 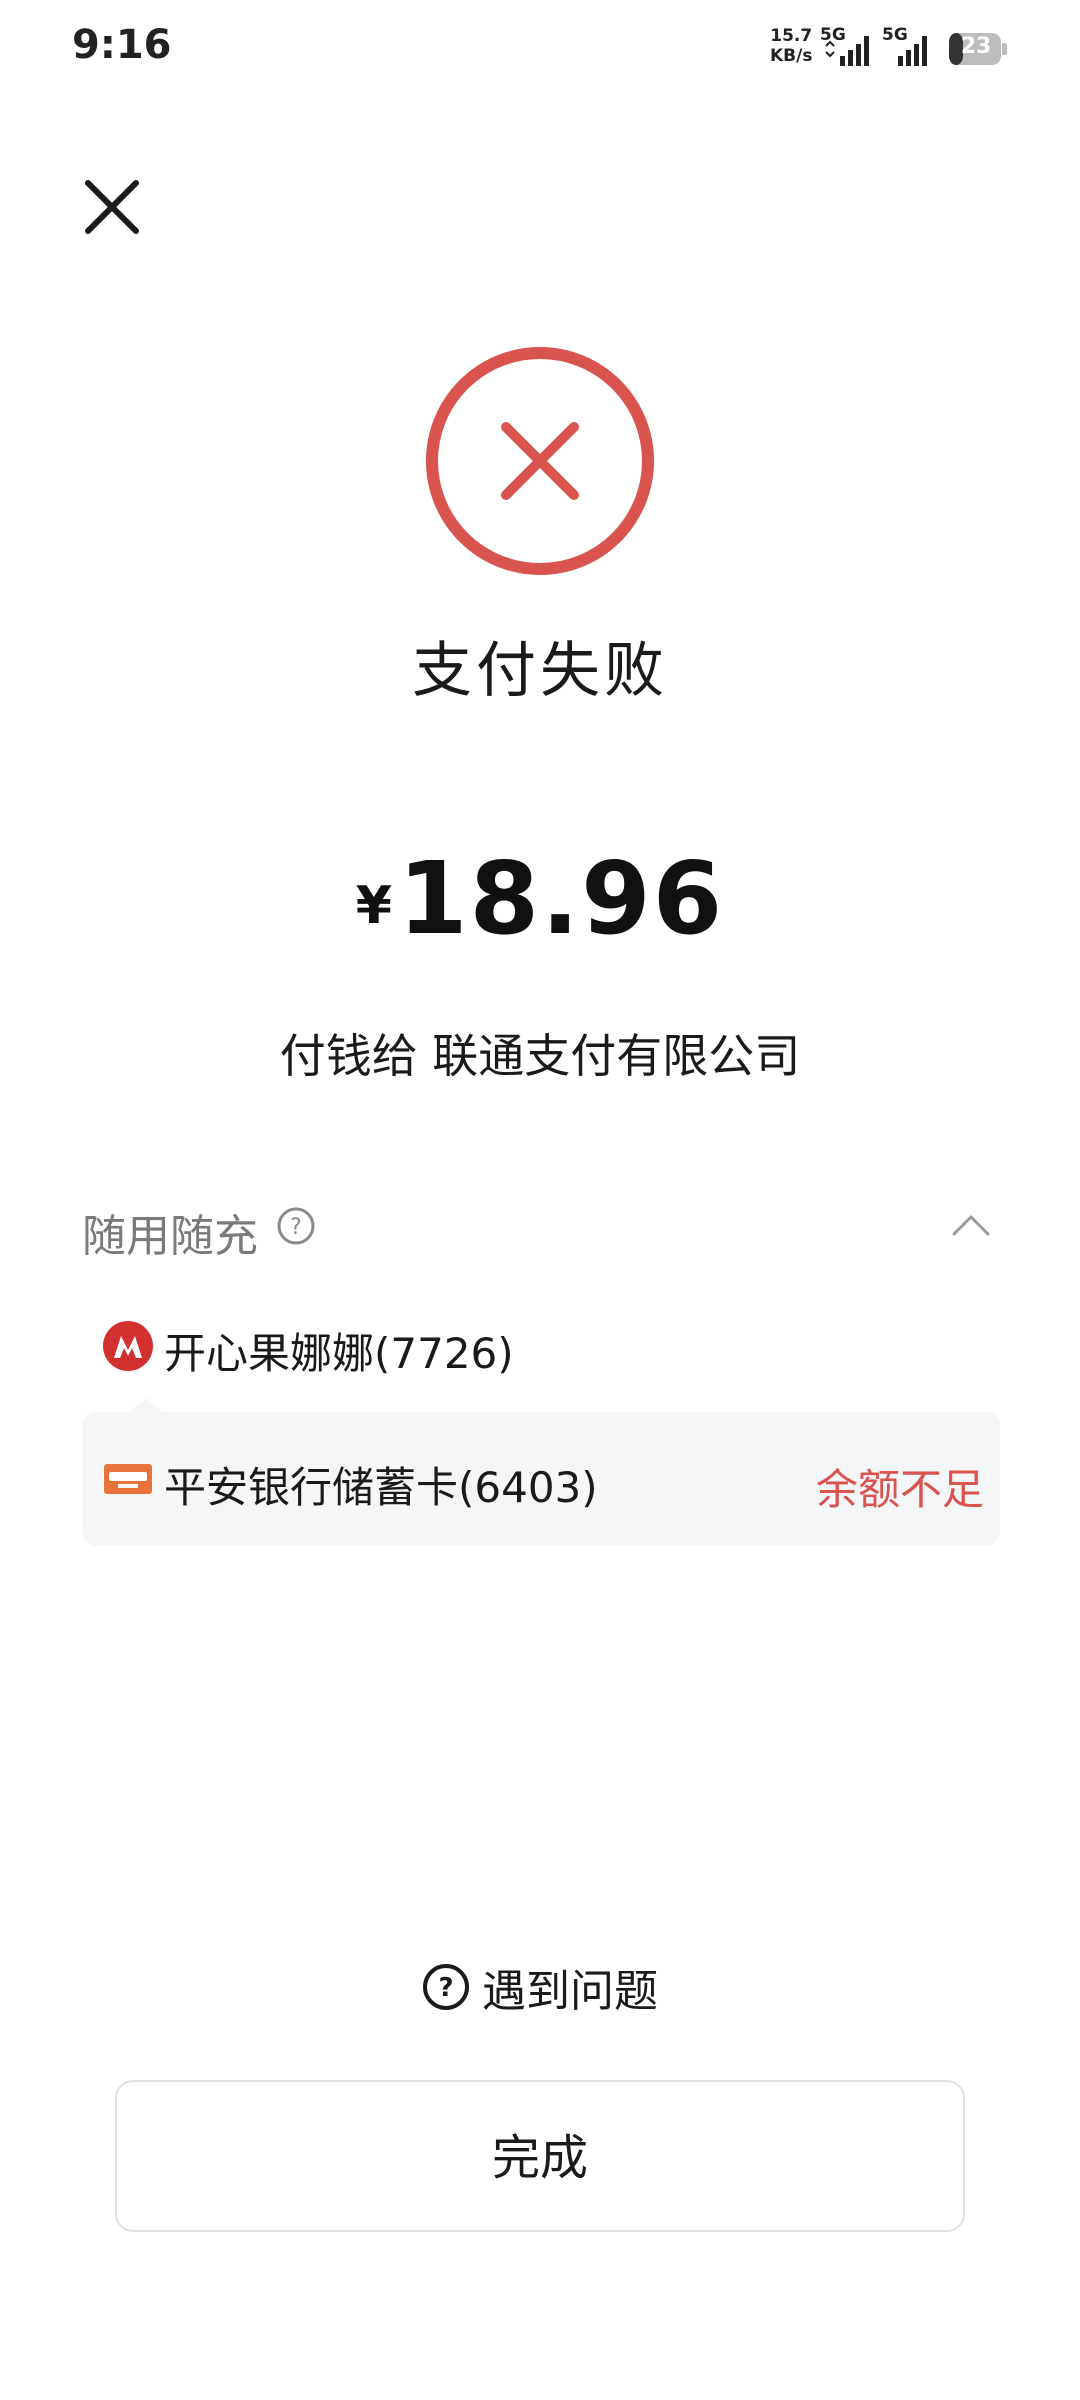 What do you see at coordinates (899, 1489) in the screenshot?
I see `insufficient-balance-status: 余额不足` at bounding box center [899, 1489].